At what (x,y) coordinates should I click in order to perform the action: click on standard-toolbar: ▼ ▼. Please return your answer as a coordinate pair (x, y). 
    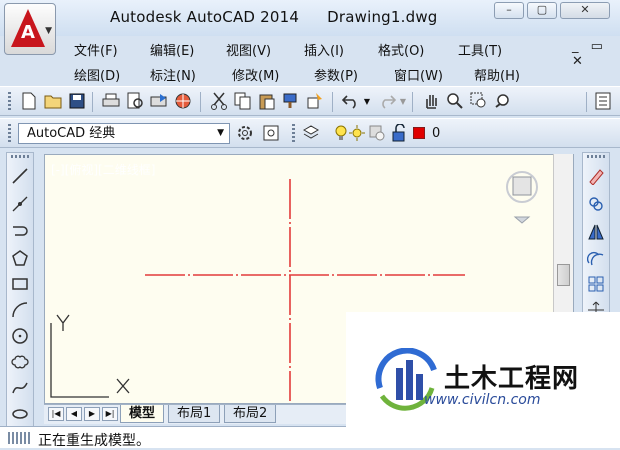
    Looking at the image, I should click on (310, 101).